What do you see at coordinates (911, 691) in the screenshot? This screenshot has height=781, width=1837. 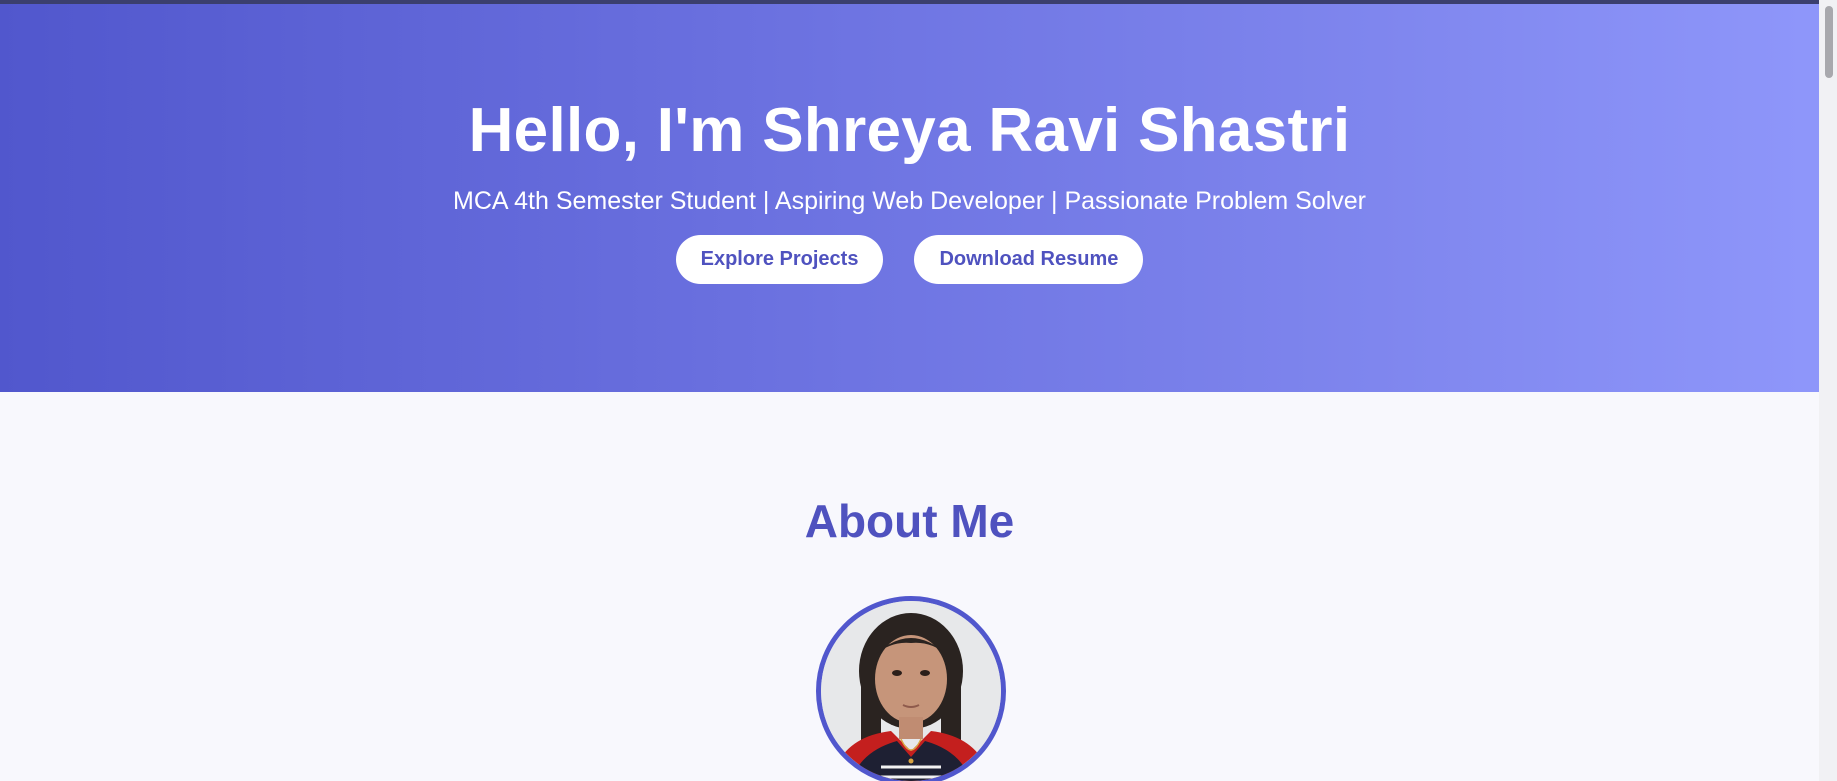 I see `profile-photo-icon` at bounding box center [911, 691].